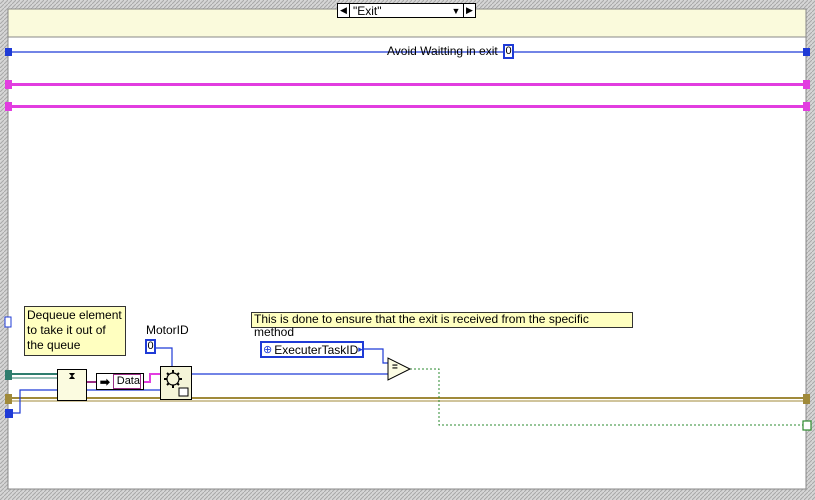 This screenshot has height=500, width=815. Describe the element at coordinates (395, 367) in the screenshot. I see `equal-symbol: =` at that location.